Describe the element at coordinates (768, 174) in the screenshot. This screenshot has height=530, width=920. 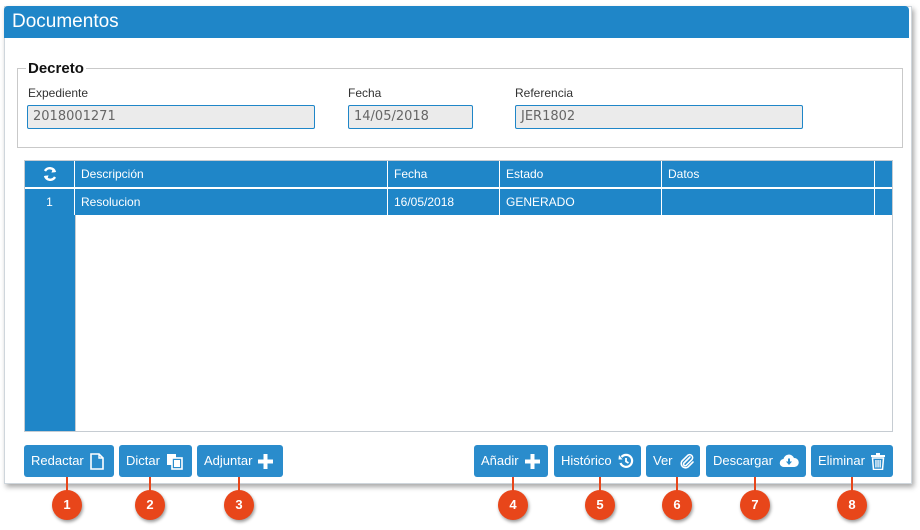
I see `column-header-datos: Datos` at that location.